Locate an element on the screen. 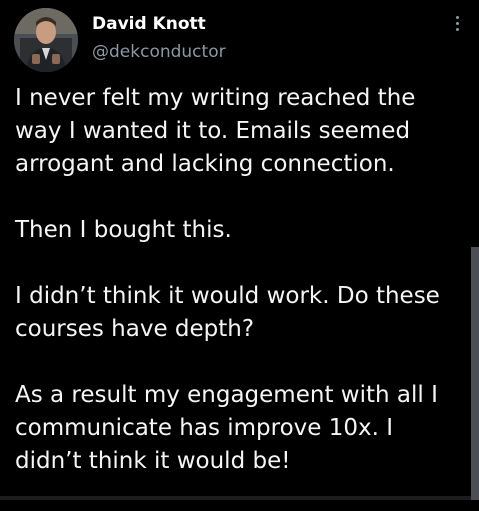 The width and height of the screenshot is (479, 511). tweet-line: arrogant and lacking connection. is located at coordinates (205, 164).